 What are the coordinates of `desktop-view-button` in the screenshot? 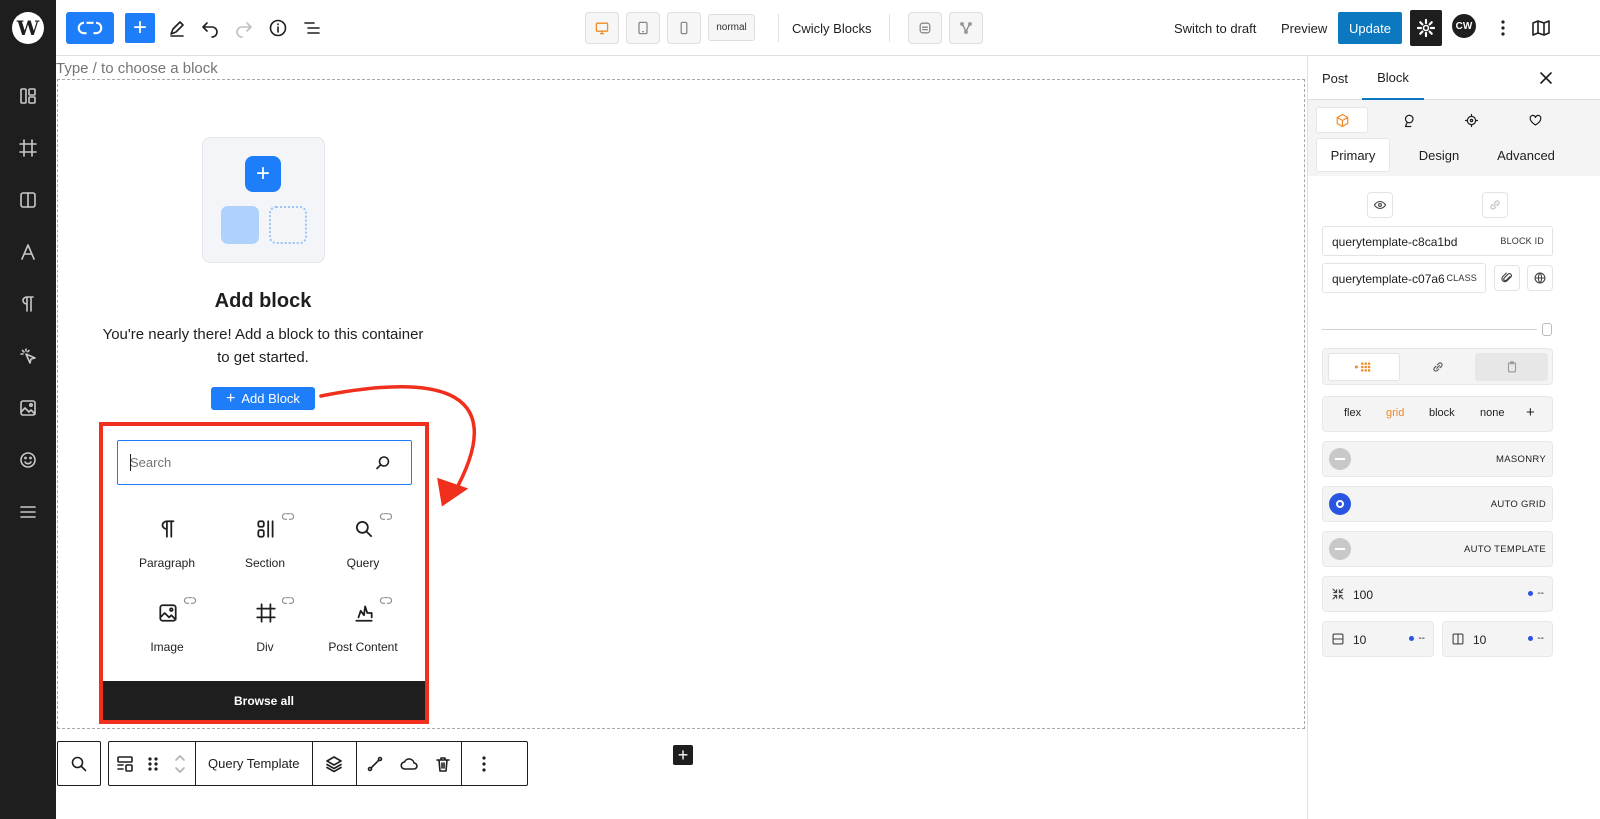 It's located at (602, 28).